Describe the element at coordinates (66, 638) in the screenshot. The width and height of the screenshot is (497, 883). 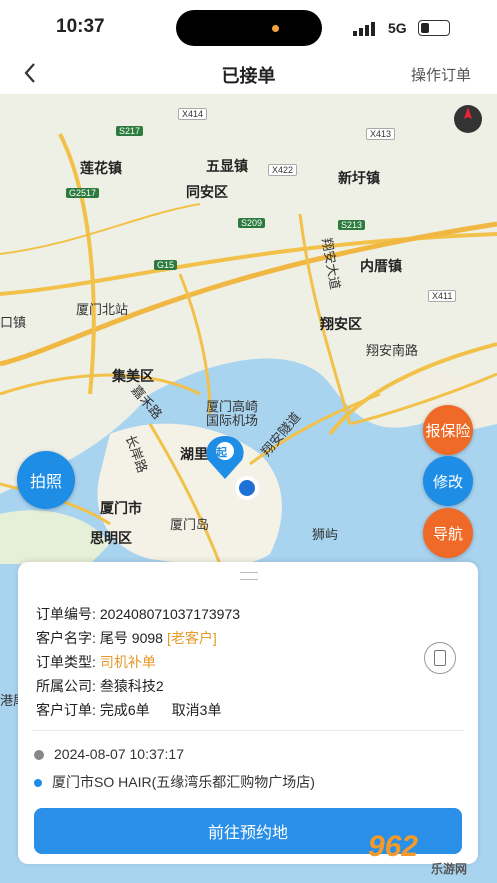
I see `customer-name-label: 客户名字:` at that location.